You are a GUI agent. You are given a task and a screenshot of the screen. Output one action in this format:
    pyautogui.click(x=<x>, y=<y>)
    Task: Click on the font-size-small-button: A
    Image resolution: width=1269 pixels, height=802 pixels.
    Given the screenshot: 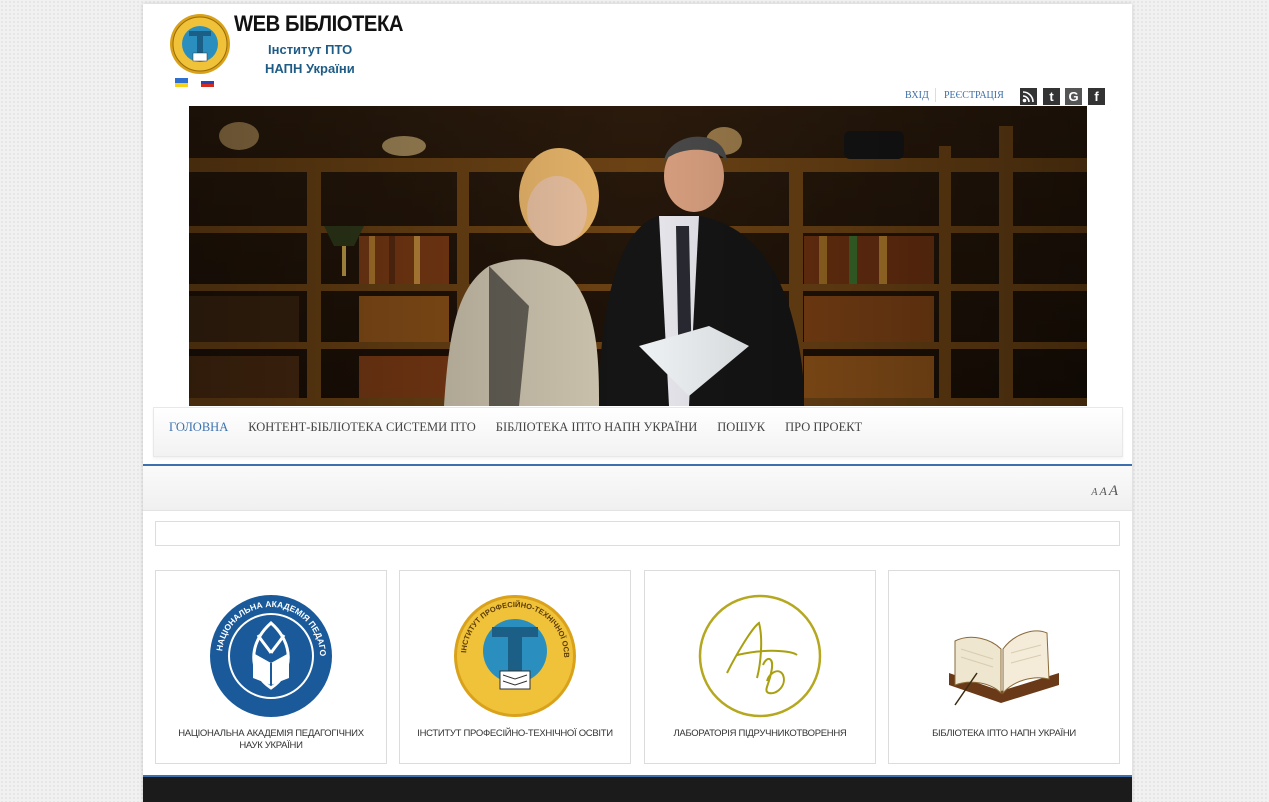 What is the action you would take?
    pyautogui.click(x=1094, y=492)
    